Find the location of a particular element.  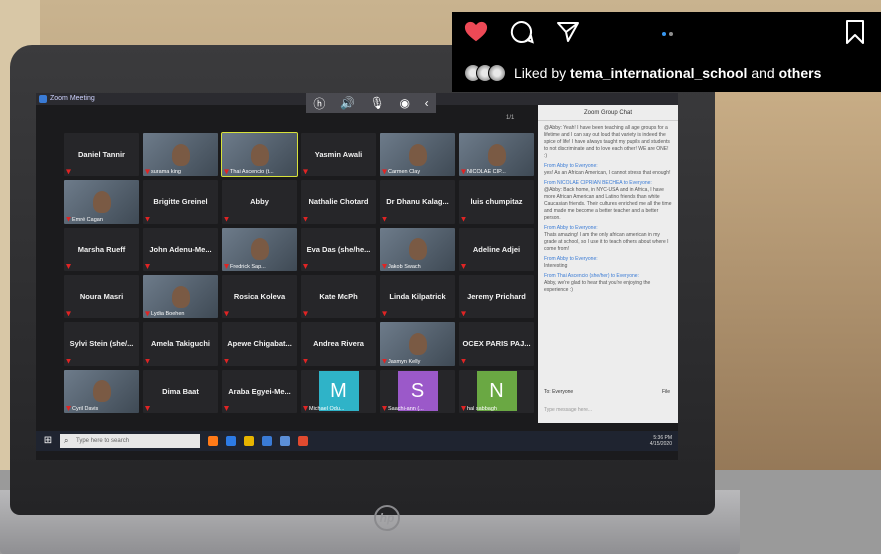

participant-tile: Daniel Tannir is located at coordinates (101, 155).